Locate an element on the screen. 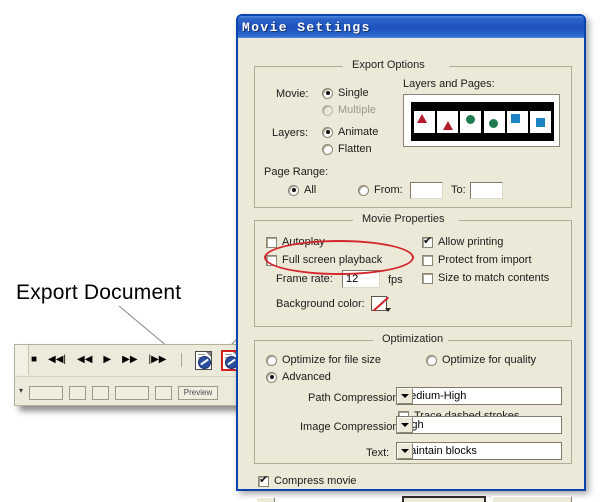 Image resolution: width=600 pixels, height=502 pixels. radio-animate is located at coordinates (327, 132).